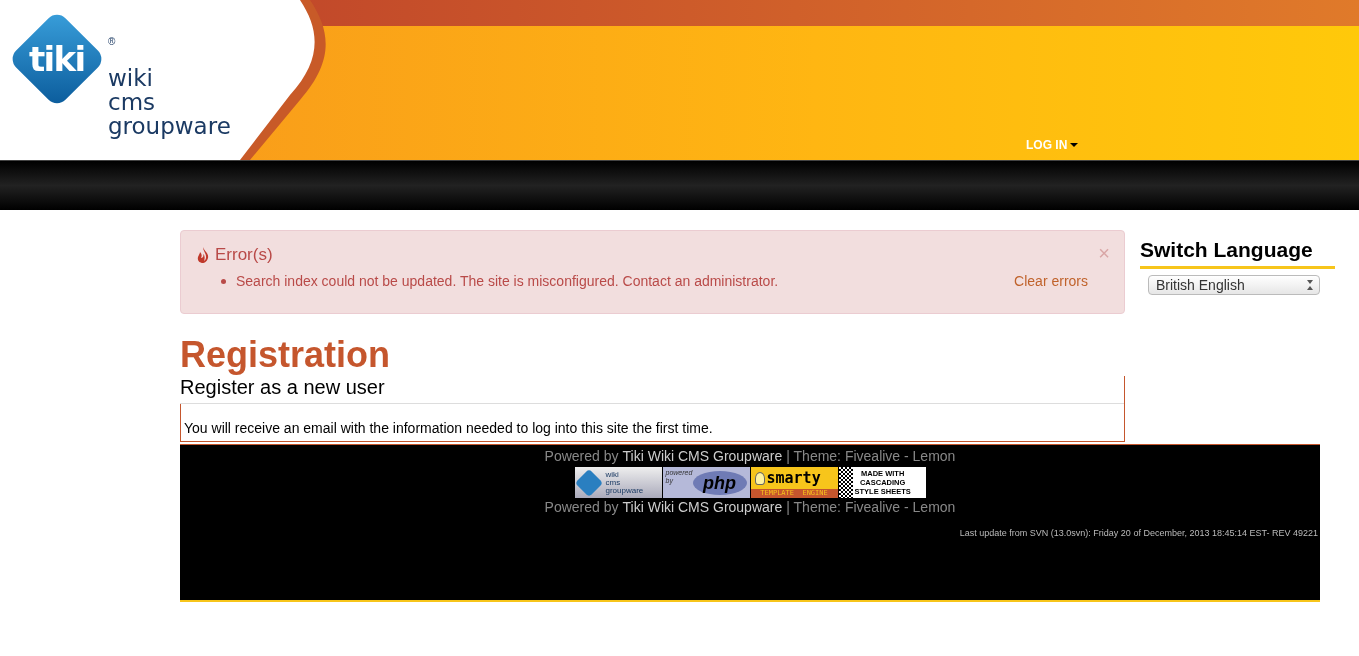  I want to click on flame-icon, so click(203, 255).